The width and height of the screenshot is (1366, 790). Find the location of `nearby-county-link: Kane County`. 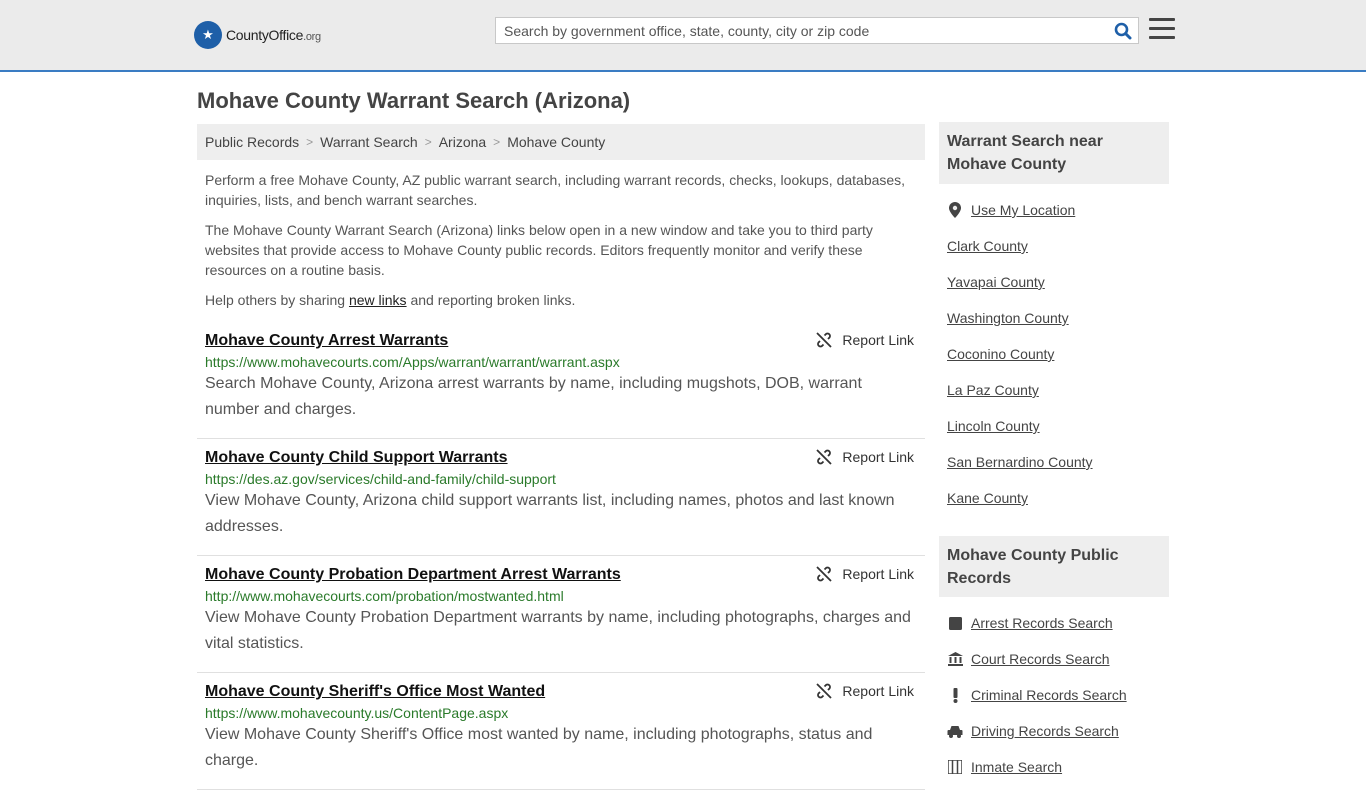

nearby-county-link: Kane County is located at coordinates (1058, 498).